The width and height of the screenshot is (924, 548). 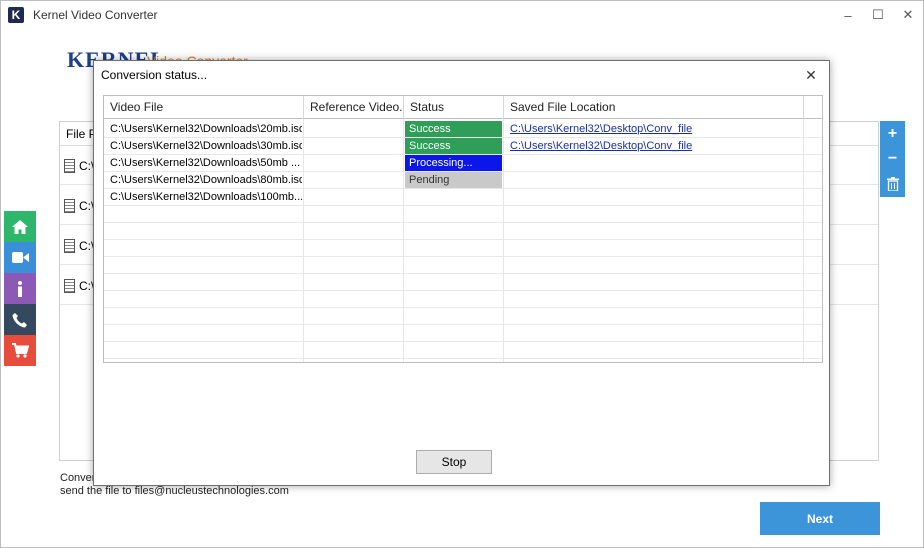 I want to click on column-header-video-file: Video File, so click(x=204, y=107).